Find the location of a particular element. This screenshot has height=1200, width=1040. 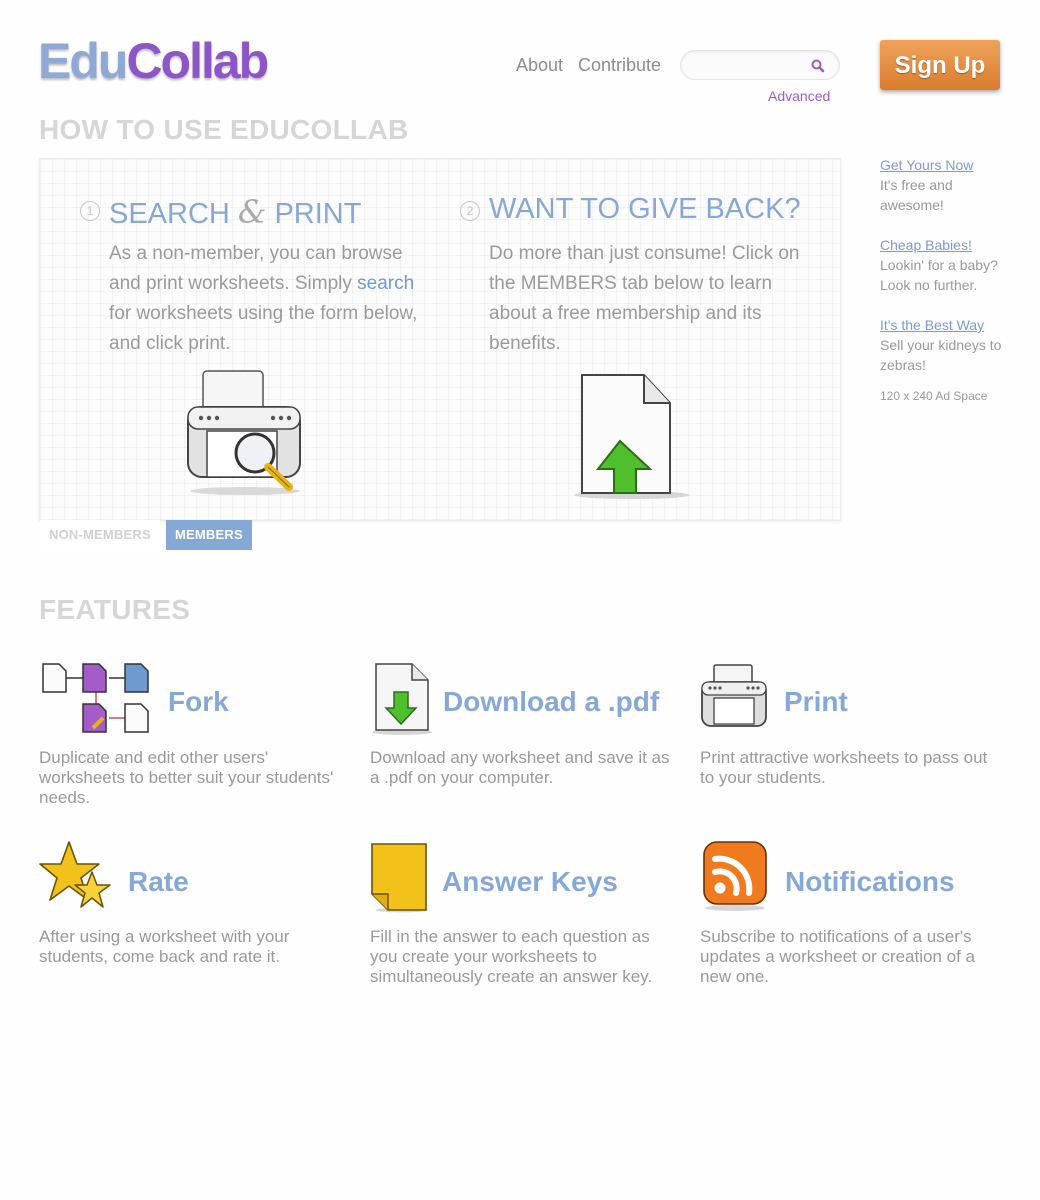

step-number-2: 2 is located at coordinates (470, 211).